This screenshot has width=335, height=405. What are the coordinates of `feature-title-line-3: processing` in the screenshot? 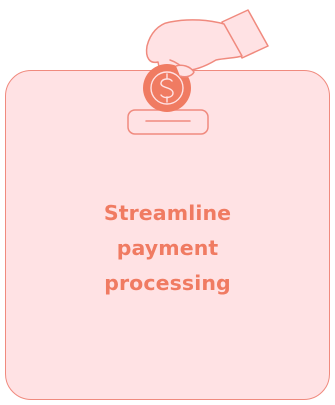 It's located at (167, 283).